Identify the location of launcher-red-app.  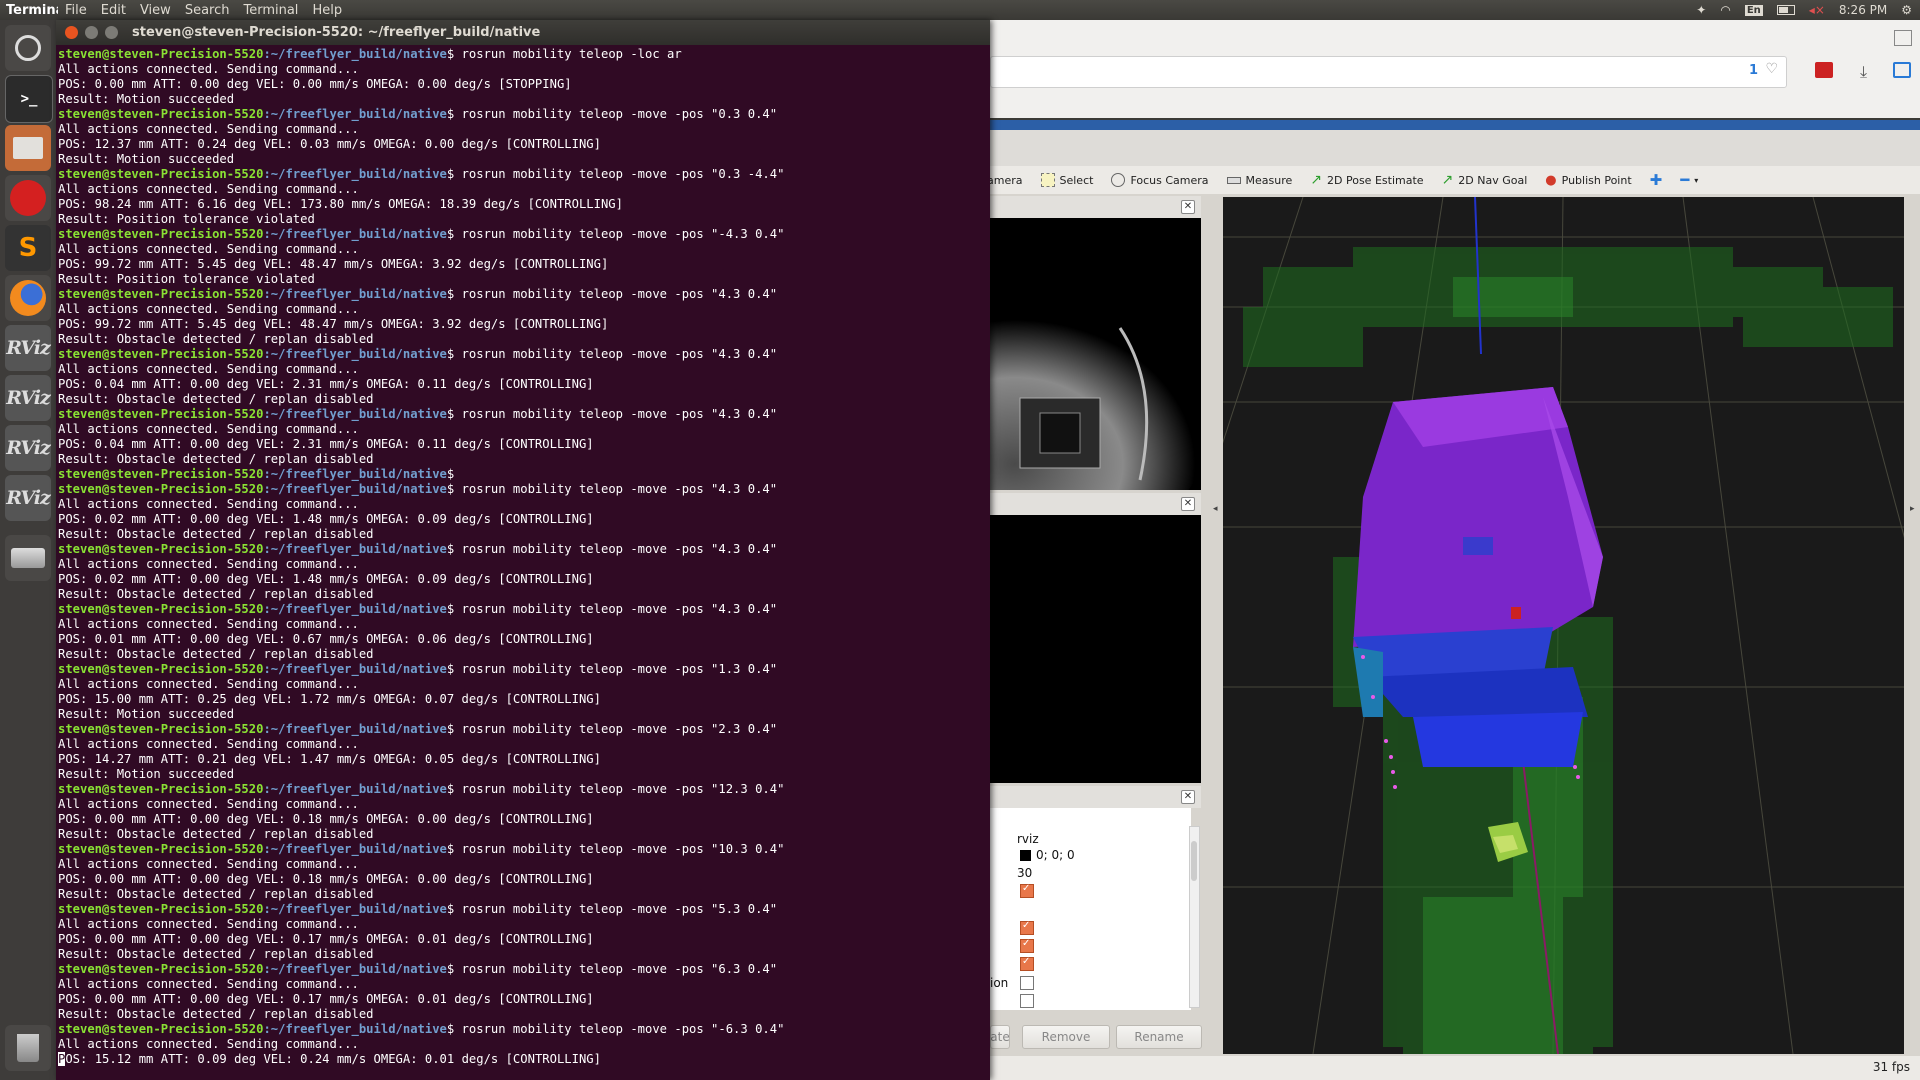
(28, 198).